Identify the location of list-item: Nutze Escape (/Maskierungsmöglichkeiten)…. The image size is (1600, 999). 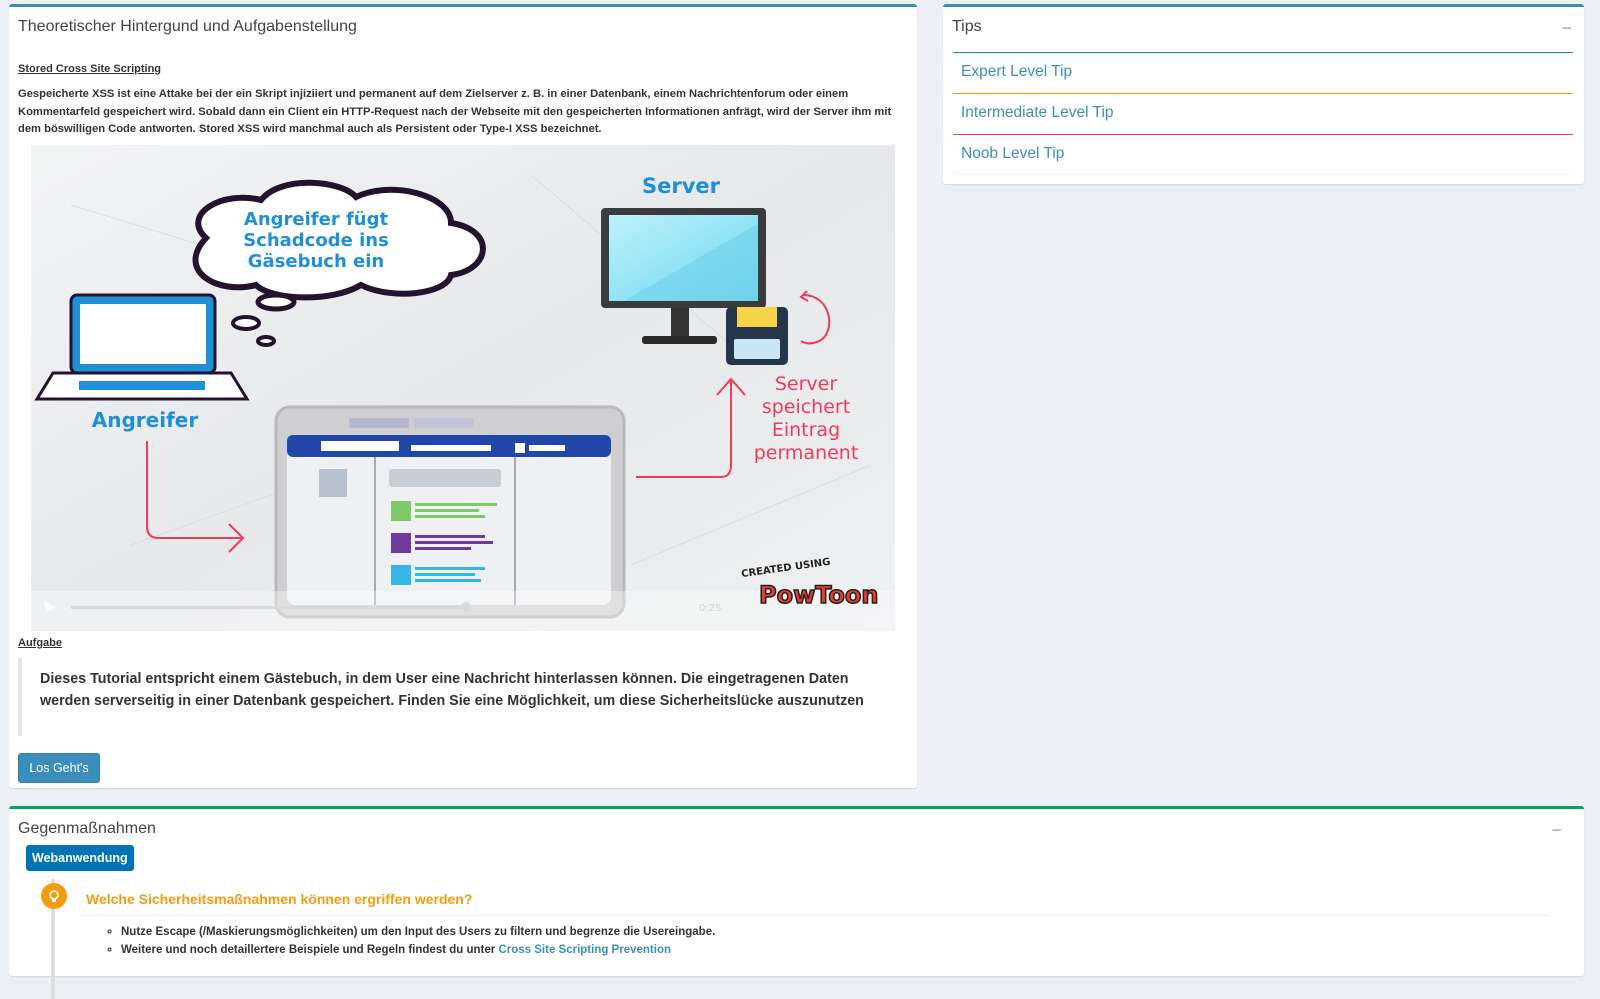
(418, 932).